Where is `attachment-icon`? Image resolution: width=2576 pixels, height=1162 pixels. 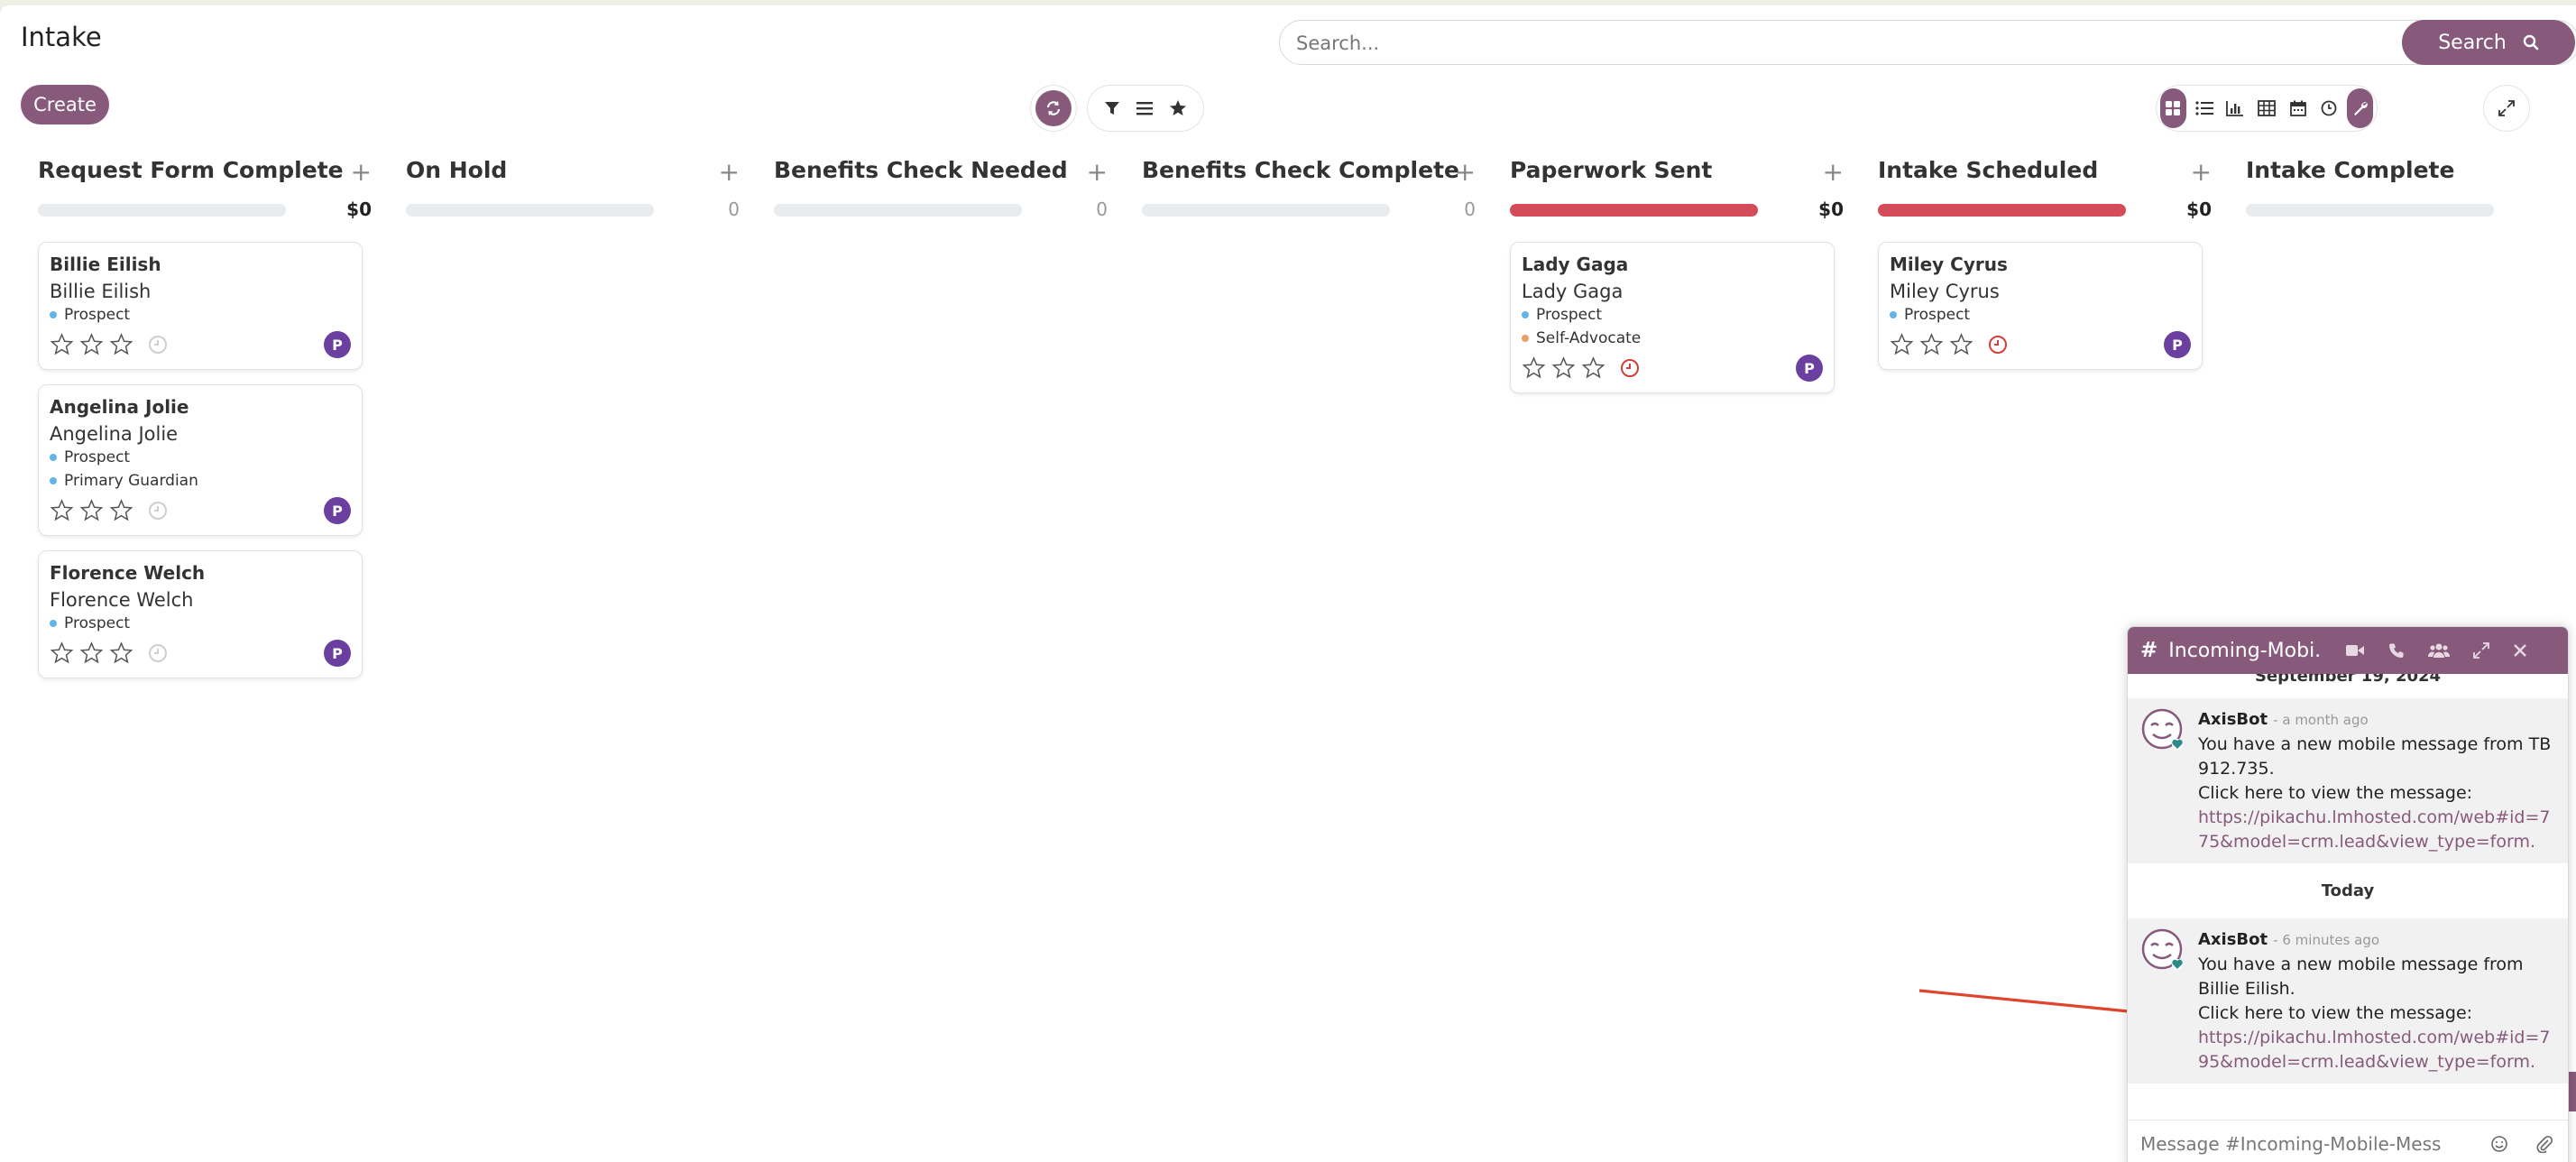
attachment-icon is located at coordinates (2544, 1144).